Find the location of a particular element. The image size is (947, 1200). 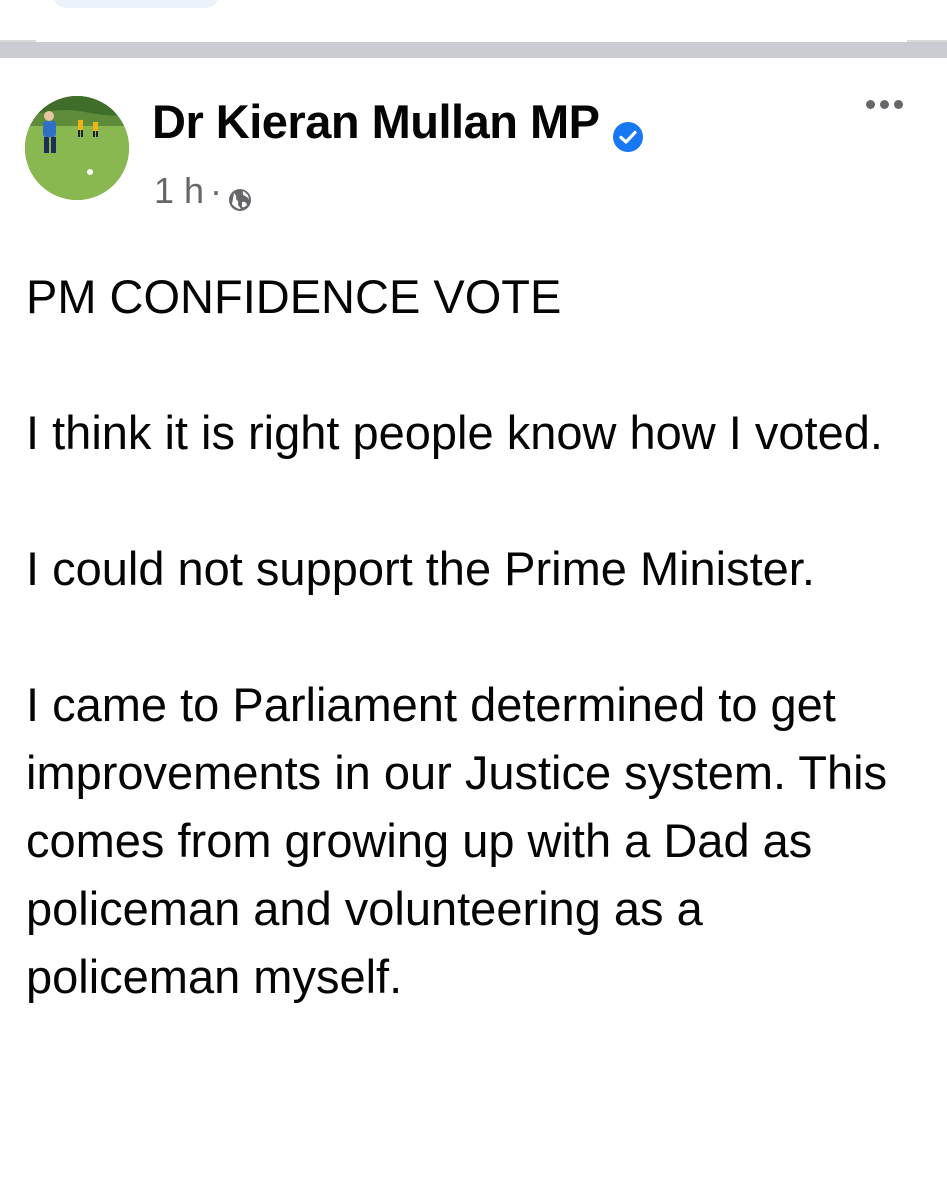

author-header: Dr Kieran Mullan MP is located at coordinates (398, 123).